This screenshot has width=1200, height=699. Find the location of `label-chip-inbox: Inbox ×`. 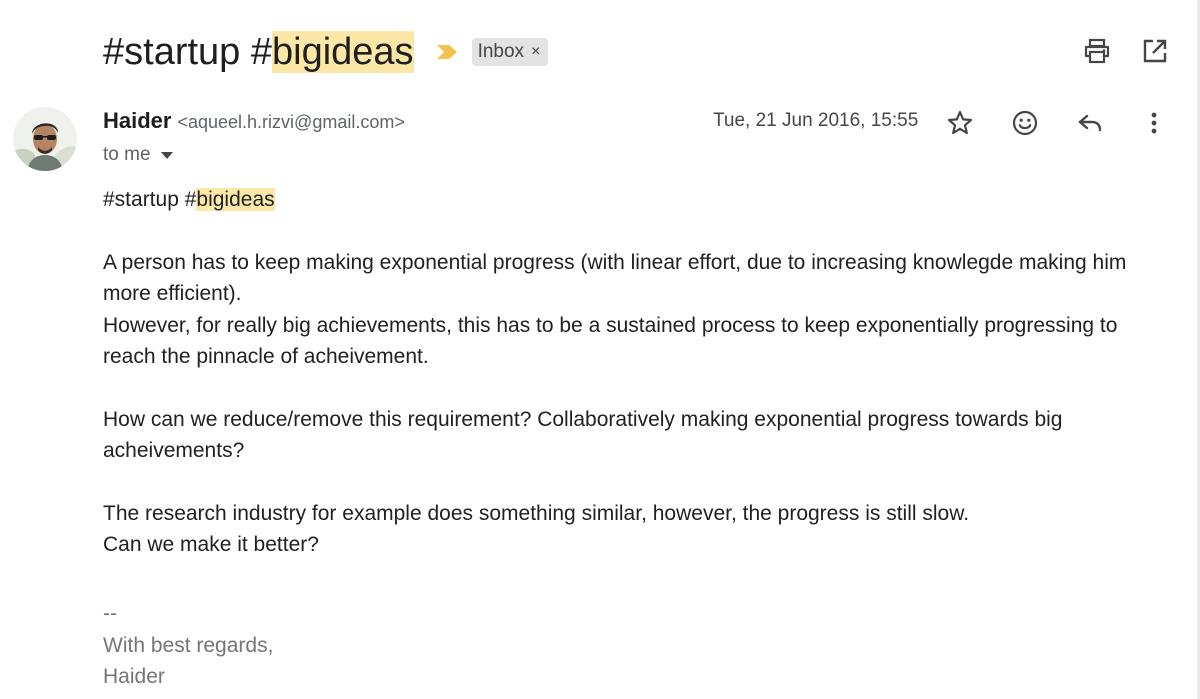

label-chip-inbox: Inbox × is located at coordinates (510, 52).